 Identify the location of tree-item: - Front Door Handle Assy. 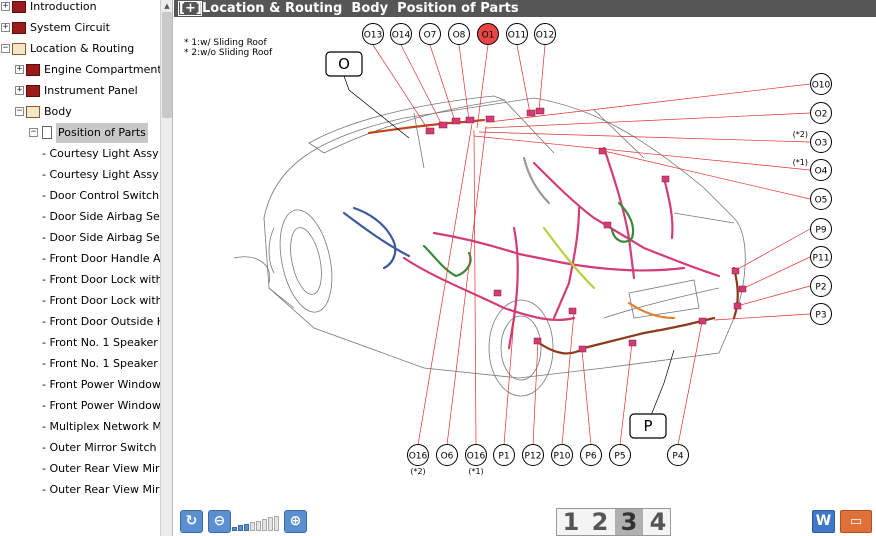
(80, 259).